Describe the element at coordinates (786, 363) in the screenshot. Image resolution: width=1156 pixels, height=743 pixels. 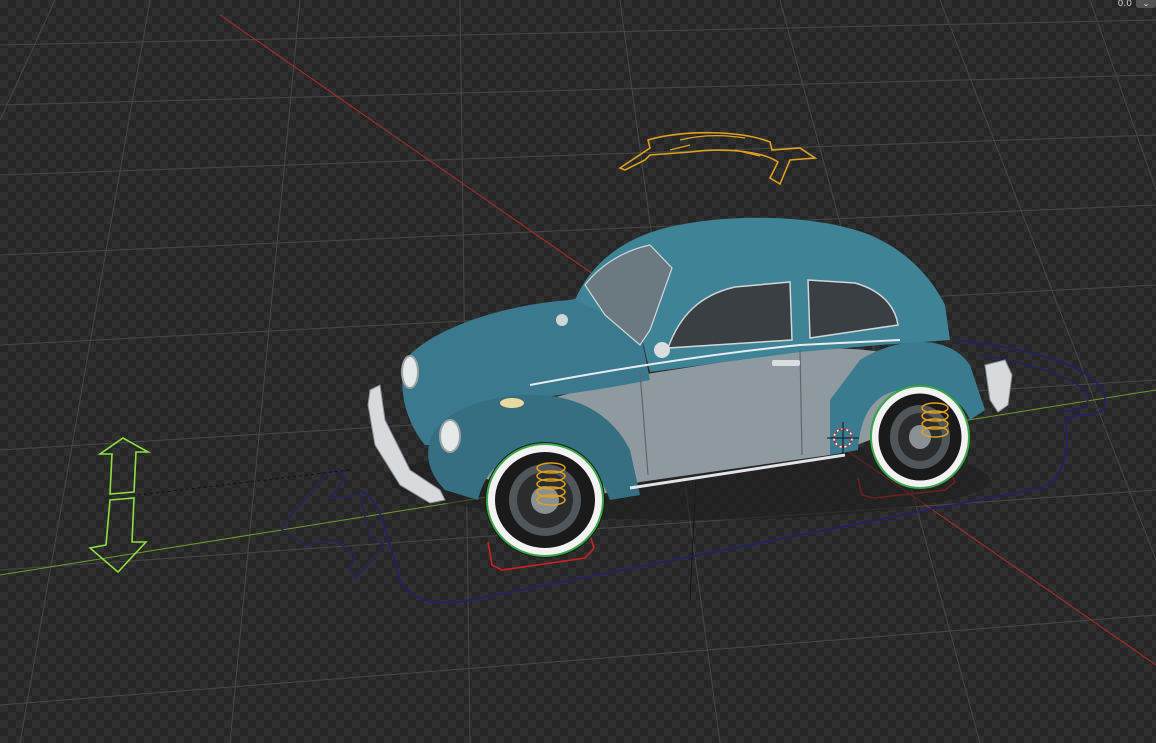
I see `car-door-handle` at that location.